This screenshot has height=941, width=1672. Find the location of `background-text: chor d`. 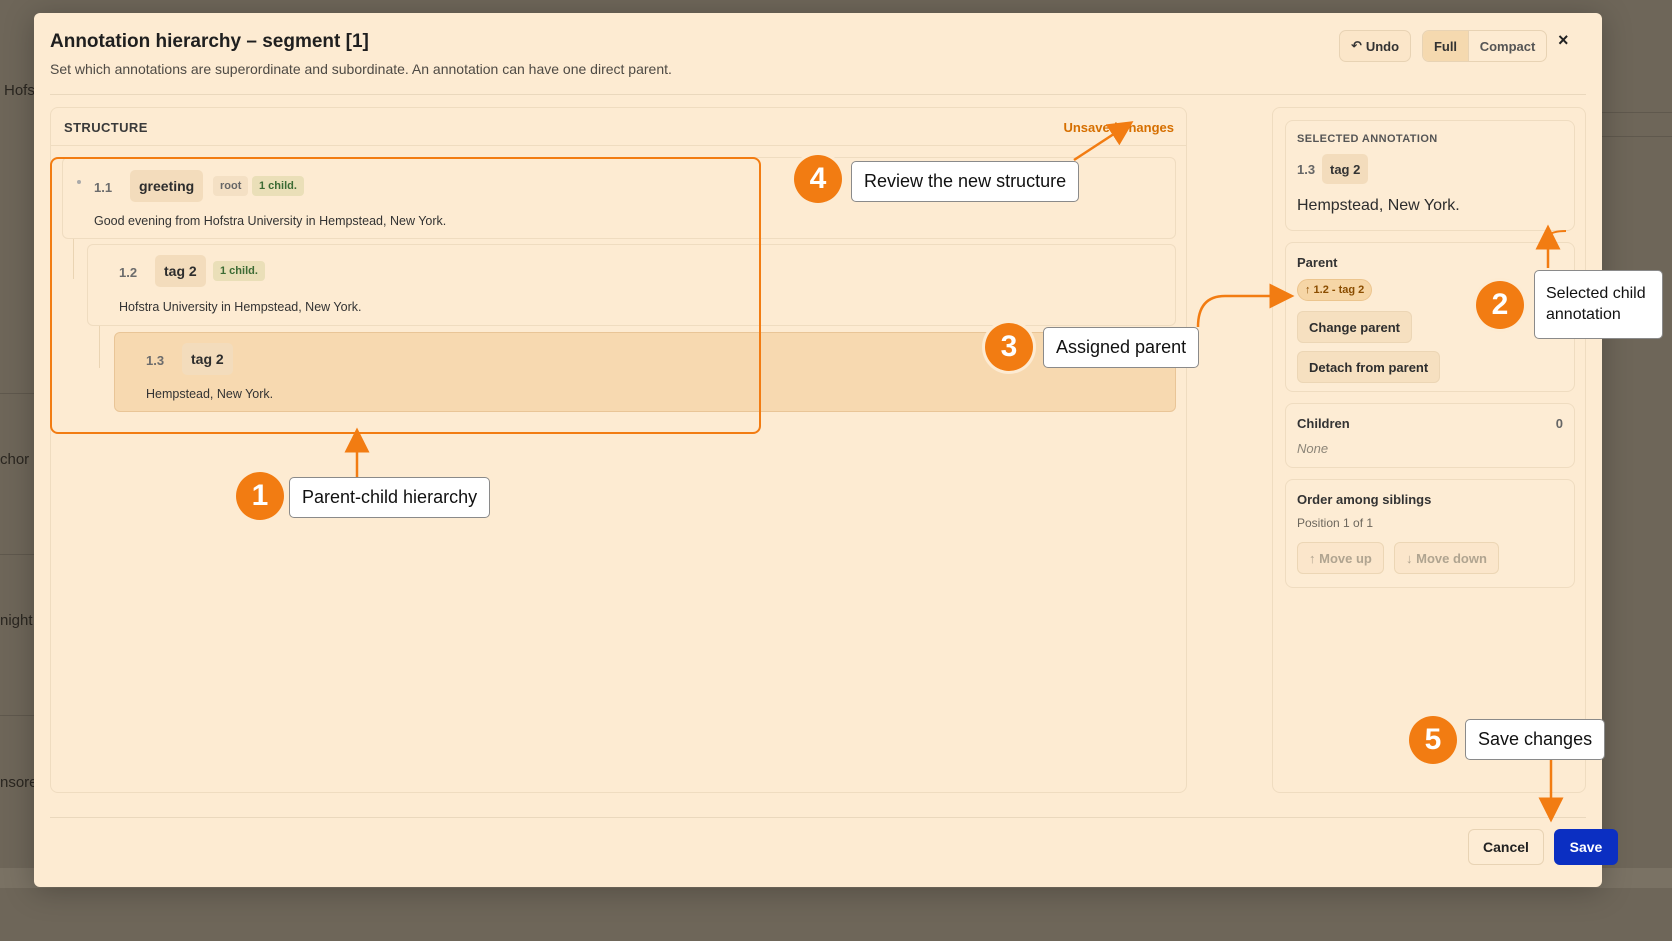

background-text: chor d is located at coordinates (17, 459).